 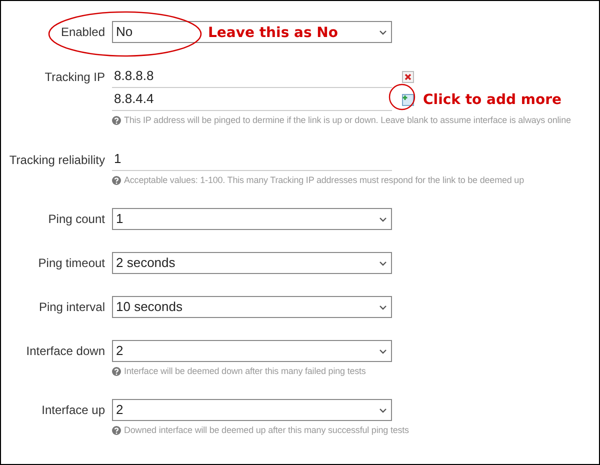 What do you see at coordinates (82, 32) in the screenshot?
I see `field-label: Enabled` at bounding box center [82, 32].